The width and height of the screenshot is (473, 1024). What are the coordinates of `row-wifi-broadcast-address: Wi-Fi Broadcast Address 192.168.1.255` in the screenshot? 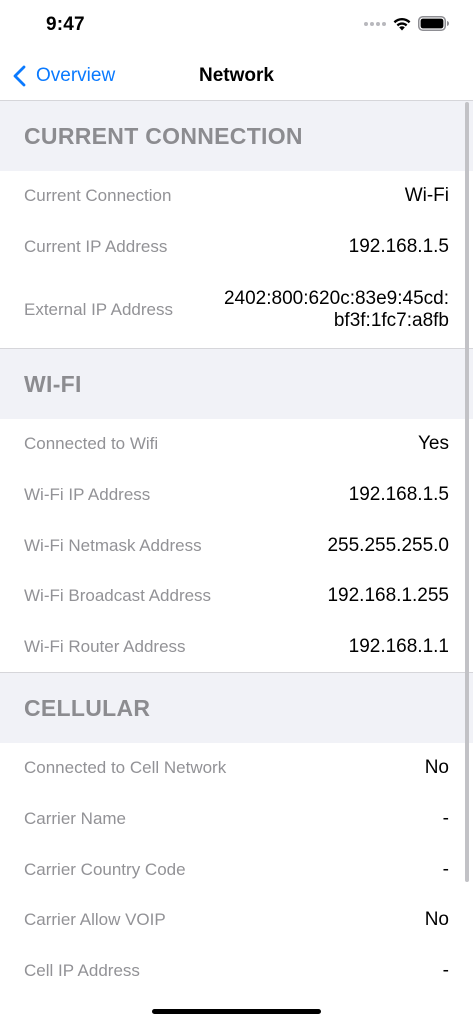 It's located at (236, 596).